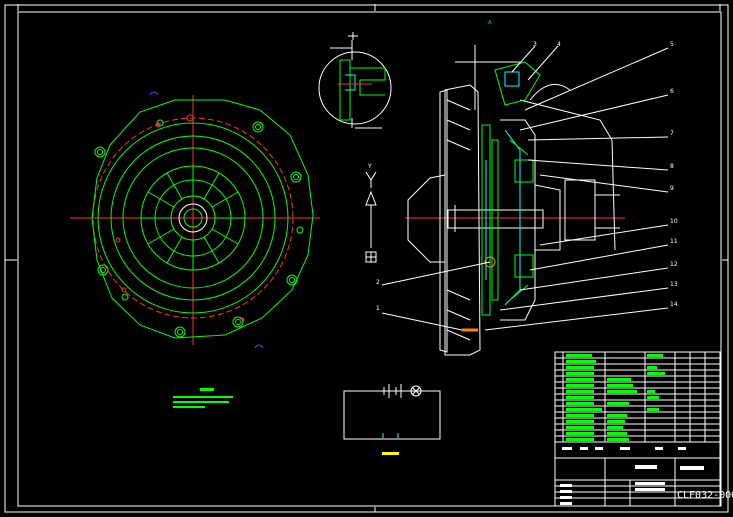 The height and width of the screenshot is (517, 733). I want to click on section-mark-a: A, so click(490, 23).